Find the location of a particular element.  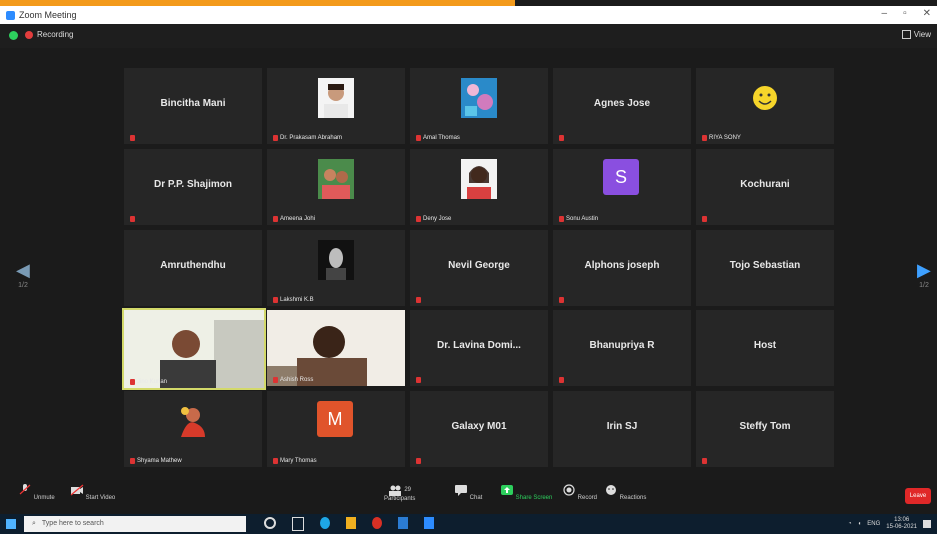

meeting-topbar: Recording View is located at coordinates (468, 36).